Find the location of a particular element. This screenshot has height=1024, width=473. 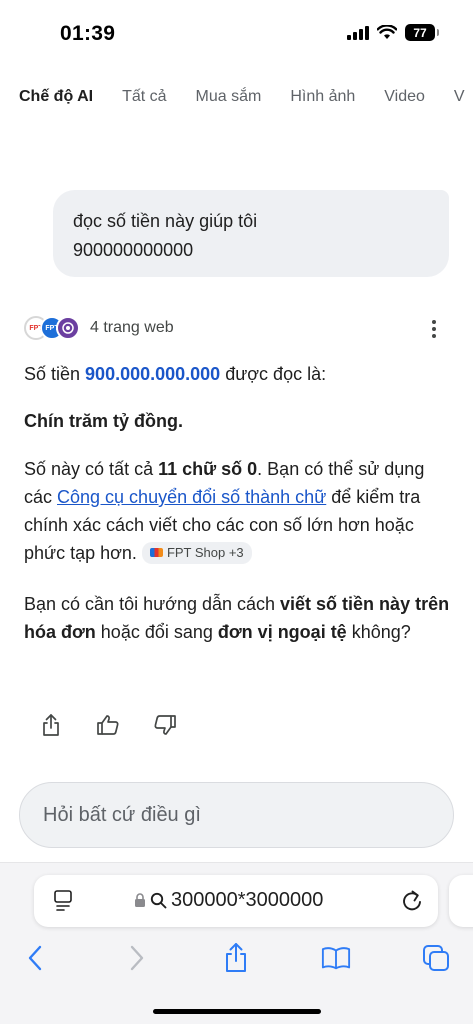

tabs-icon is located at coordinates (436, 958).